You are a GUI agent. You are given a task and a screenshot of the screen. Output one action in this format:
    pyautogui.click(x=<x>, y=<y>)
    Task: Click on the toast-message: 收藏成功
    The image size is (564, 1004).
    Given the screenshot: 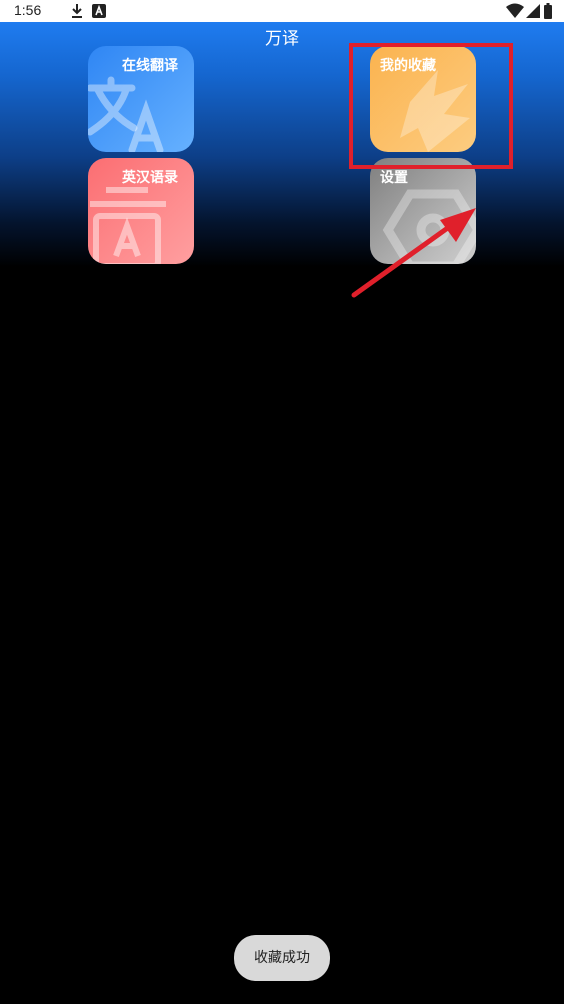 What is the action you would take?
    pyautogui.click(x=282, y=958)
    